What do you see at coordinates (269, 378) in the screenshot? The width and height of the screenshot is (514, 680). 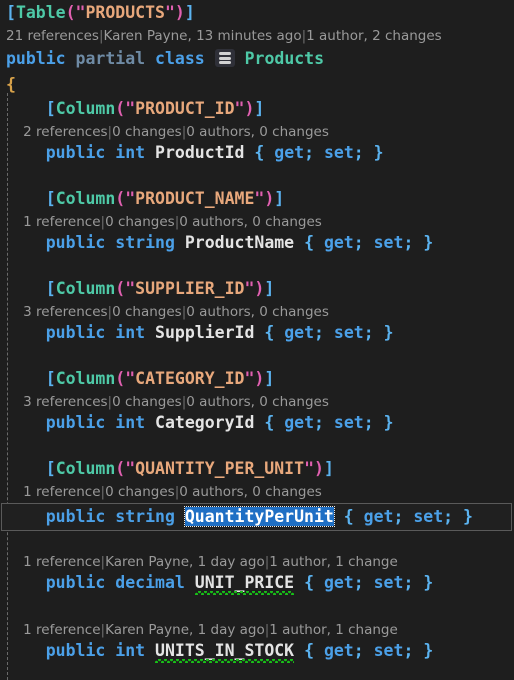 I see `close-bracket: ]` at bounding box center [269, 378].